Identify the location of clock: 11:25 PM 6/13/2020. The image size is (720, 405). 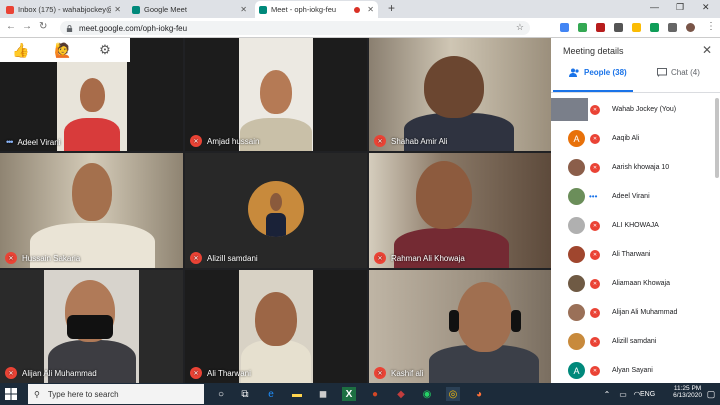
(687, 392).